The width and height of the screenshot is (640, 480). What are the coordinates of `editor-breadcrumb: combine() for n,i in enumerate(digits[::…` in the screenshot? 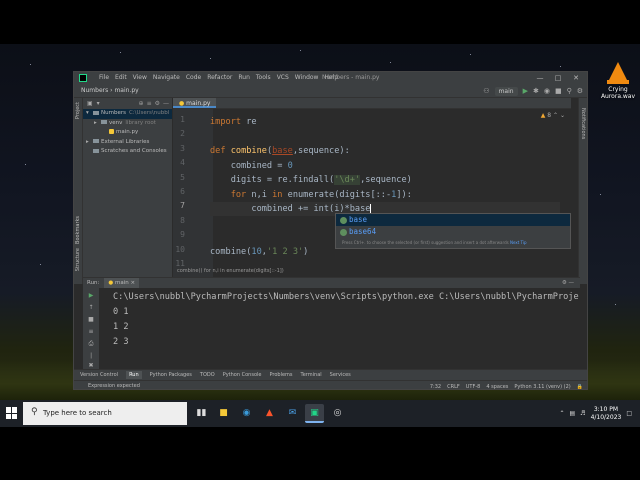 It's located at (230, 271).